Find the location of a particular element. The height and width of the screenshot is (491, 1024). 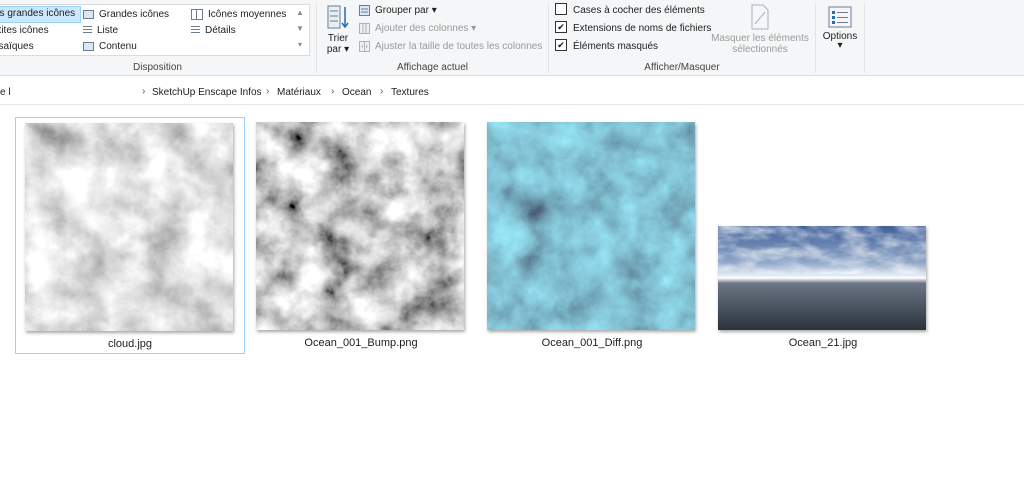

address-left-stub: e l is located at coordinates (5, 92).